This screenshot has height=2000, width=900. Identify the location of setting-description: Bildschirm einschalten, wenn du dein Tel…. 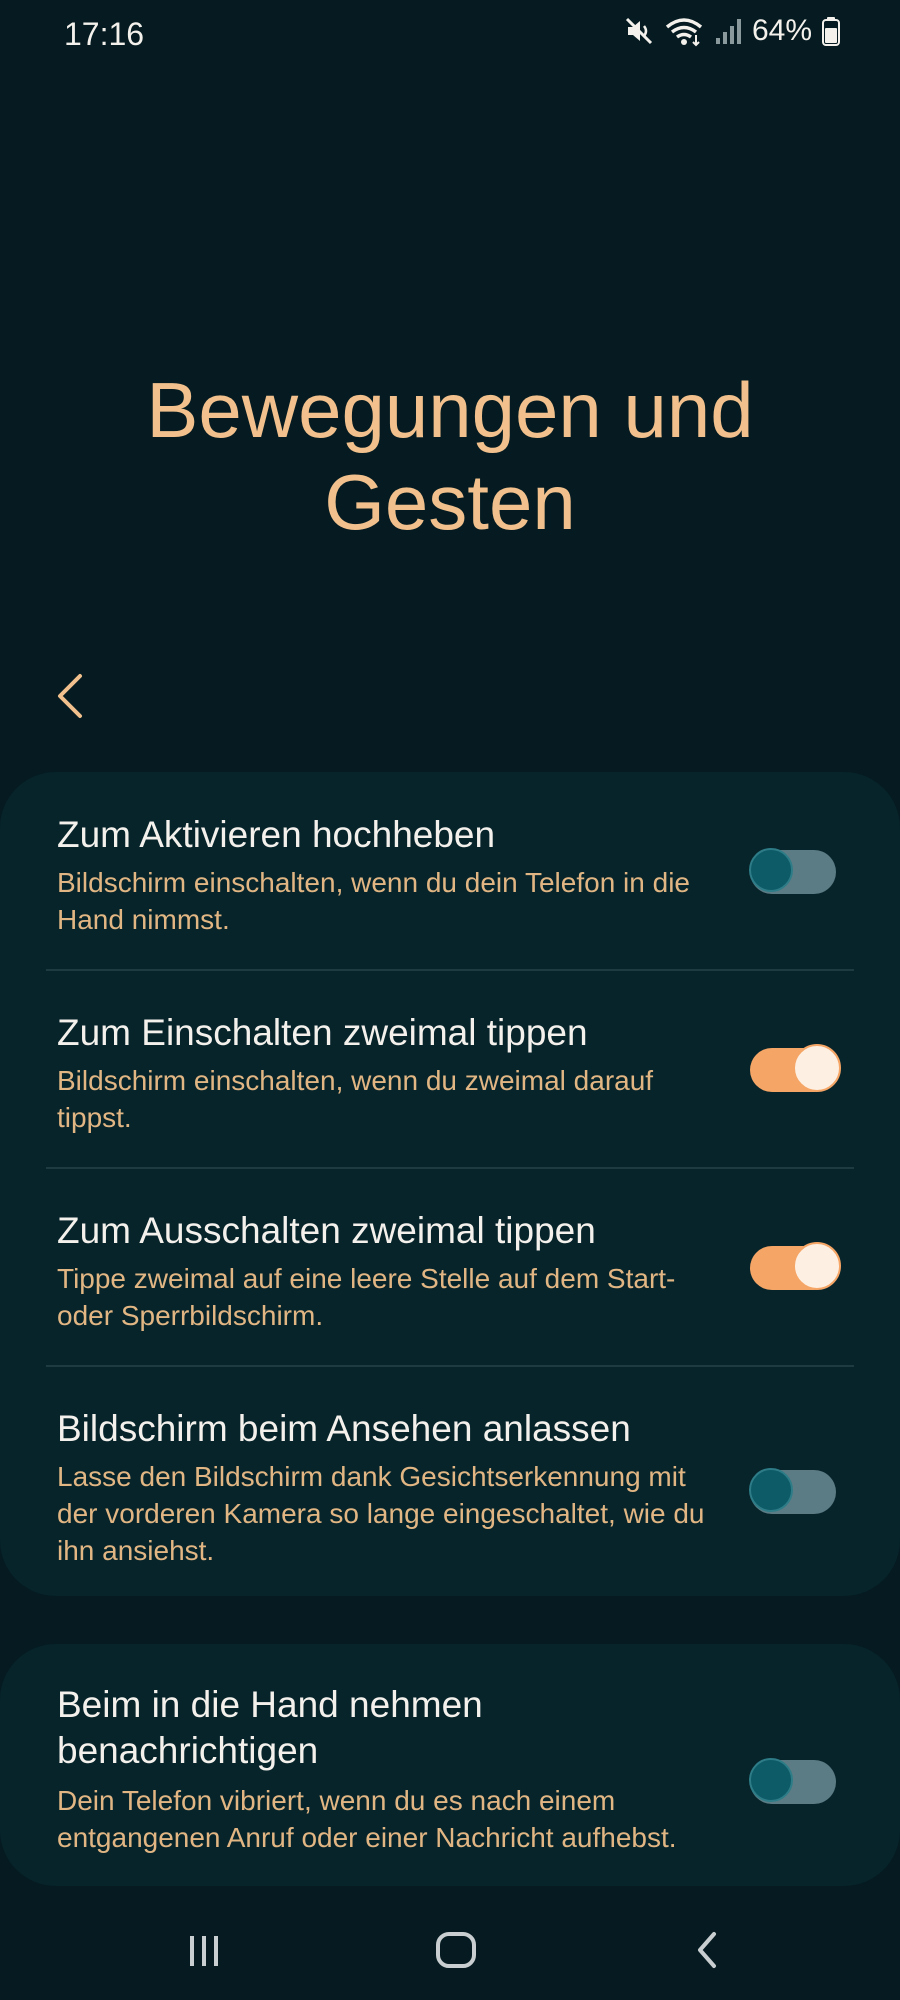
(373, 901).